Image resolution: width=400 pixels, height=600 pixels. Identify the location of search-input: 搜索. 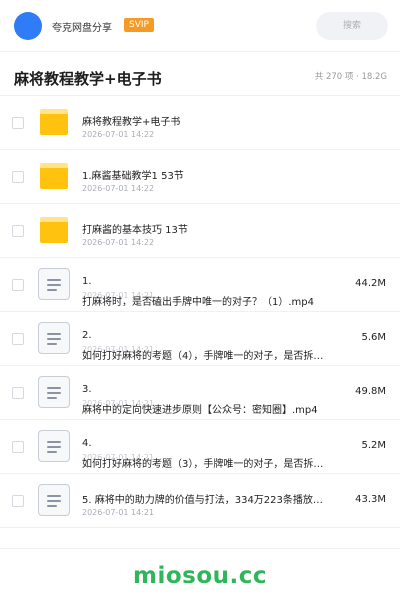
(352, 26).